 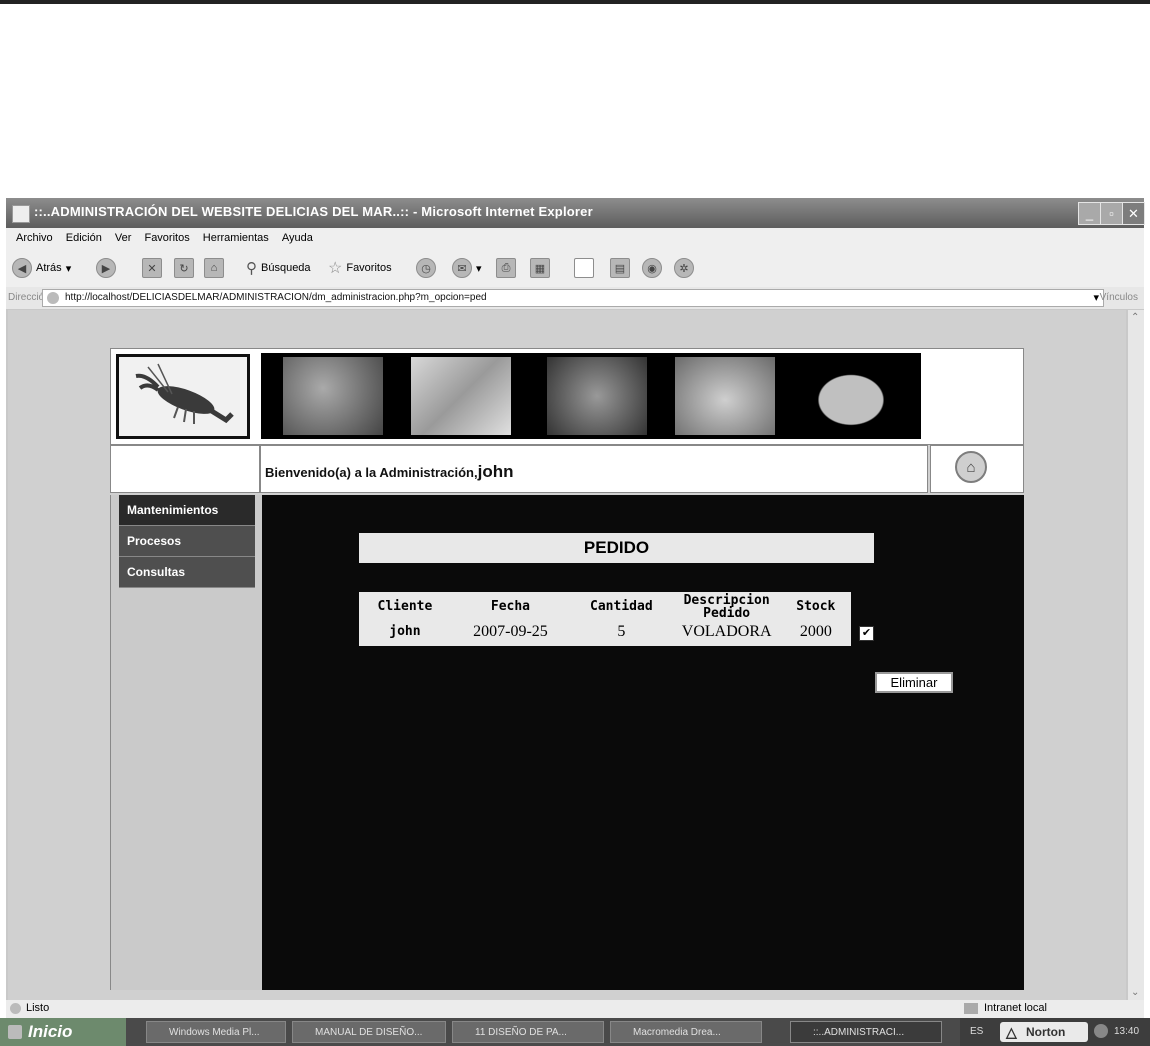 What do you see at coordinates (621, 607) in the screenshot?
I see `column-header: Cantidad` at bounding box center [621, 607].